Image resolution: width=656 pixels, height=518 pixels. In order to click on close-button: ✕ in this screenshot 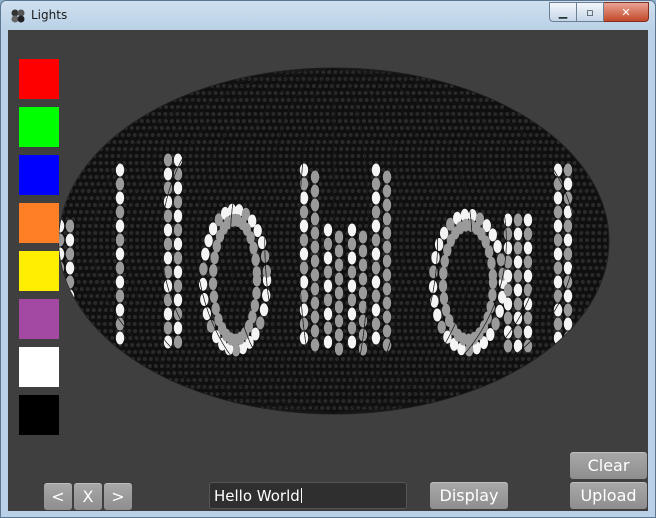, I will do `click(626, 12)`.